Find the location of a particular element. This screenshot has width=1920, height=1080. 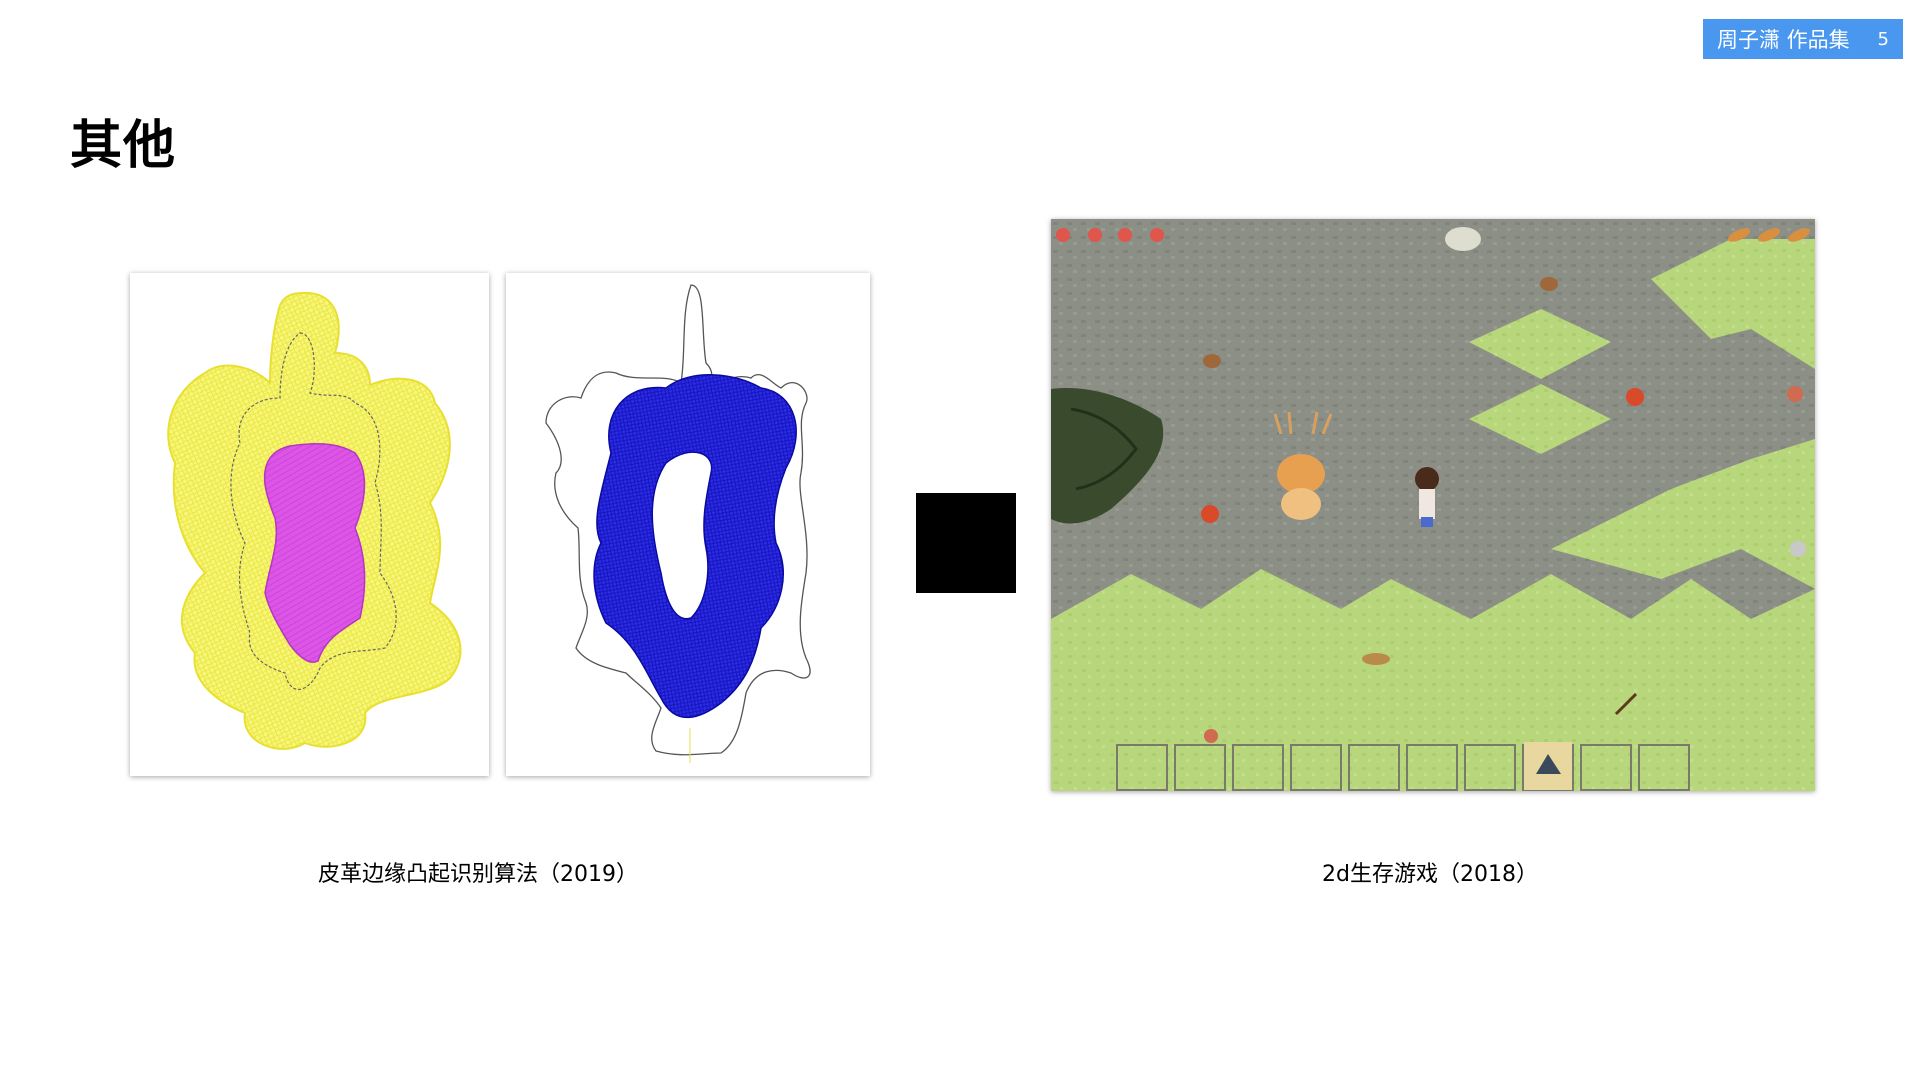

leather-yellow-plot is located at coordinates (309, 524).